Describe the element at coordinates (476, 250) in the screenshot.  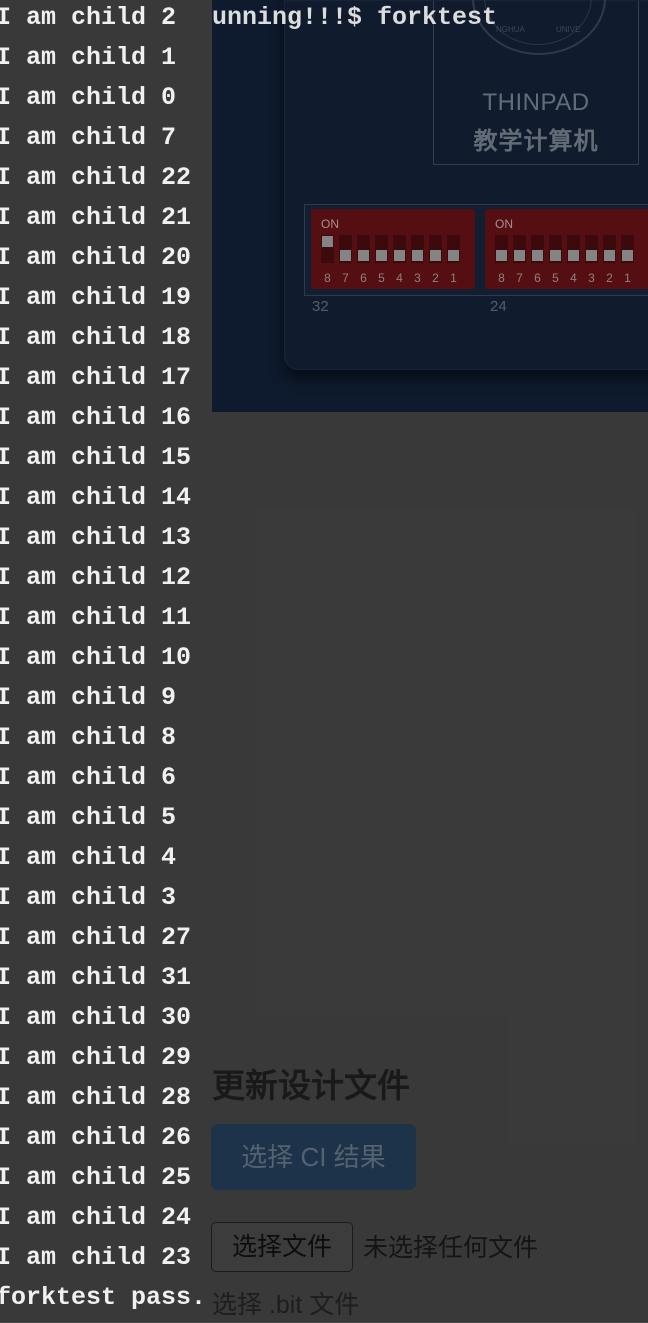
I see `dip-switch-area: ON 8 7 6 5 4 3 2 1 ON 8 7 6 5 4 3 2 1` at that location.